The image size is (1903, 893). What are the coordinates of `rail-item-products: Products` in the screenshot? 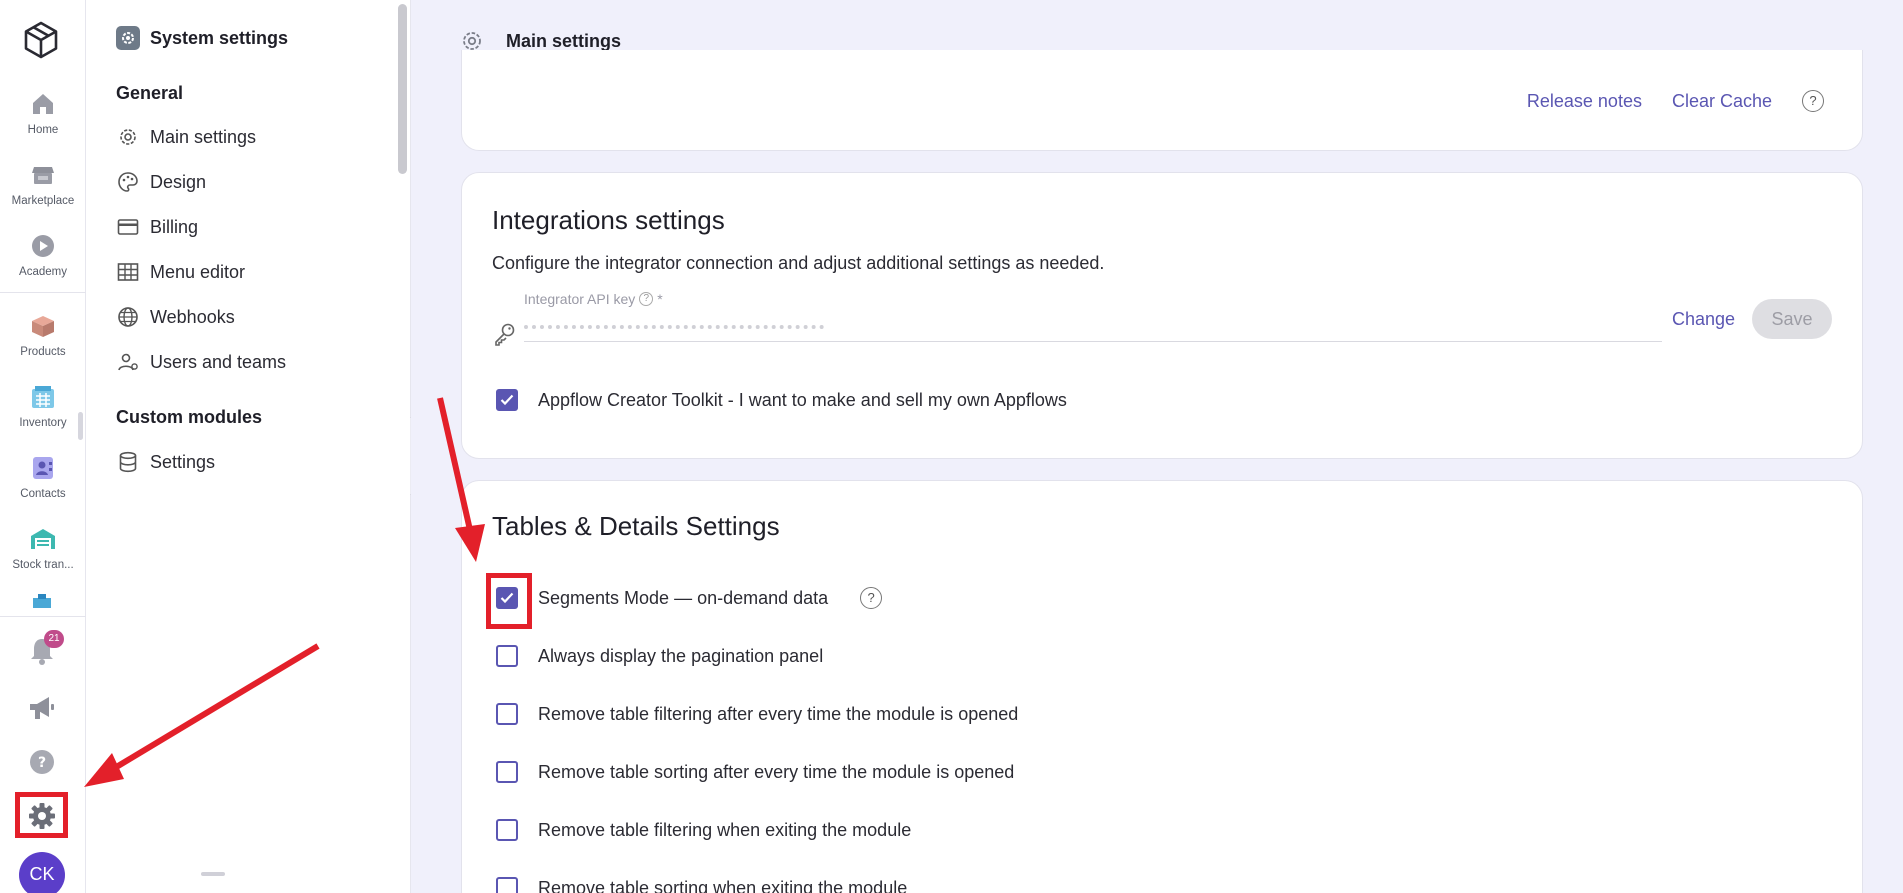 It's located at (43, 335).